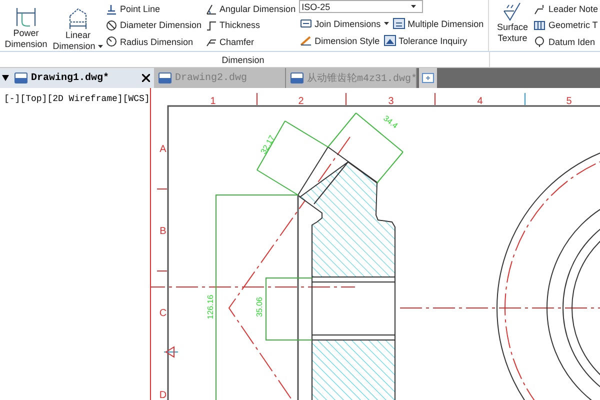 This screenshot has height=400, width=600. What do you see at coordinates (480, 101) in the screenshot?
I see `ruler-label: 4` at bounding box center [480, 101].